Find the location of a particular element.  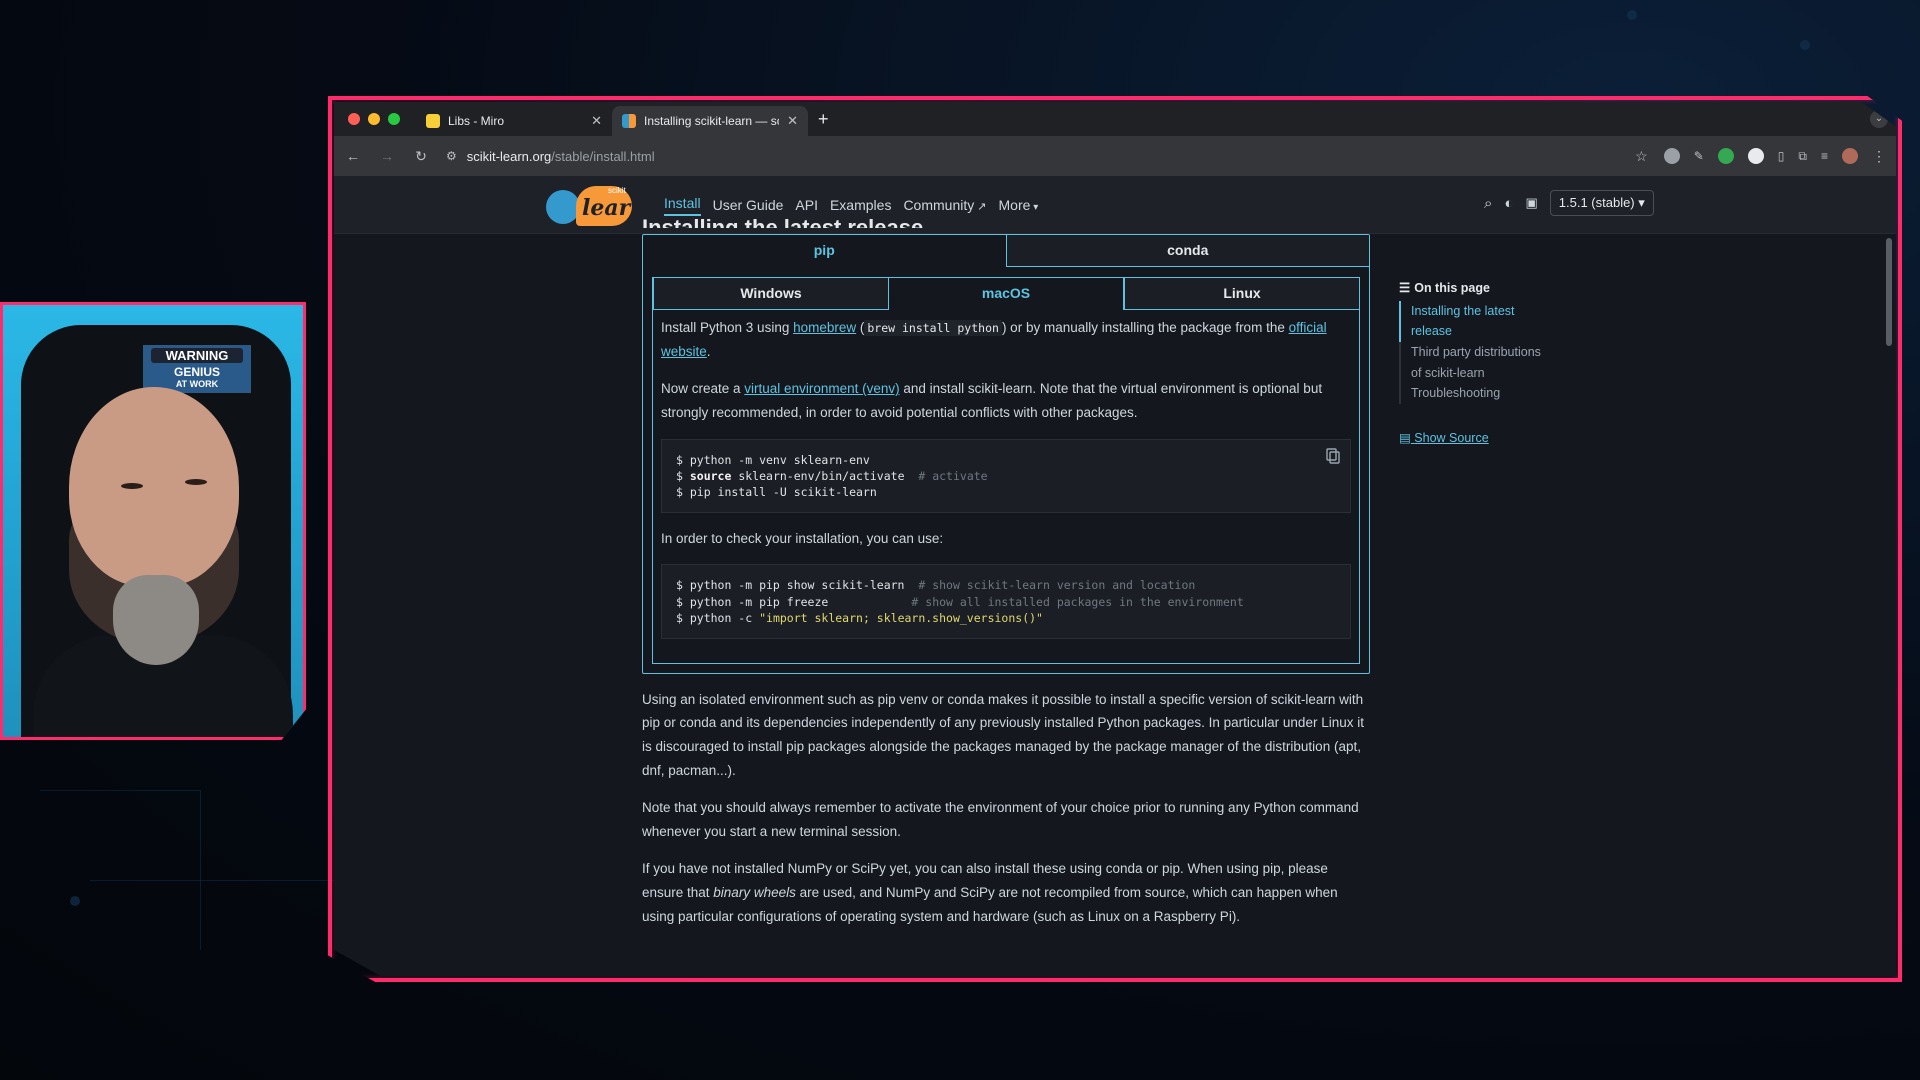

person-eye-right is located at coordinates (196, 482).